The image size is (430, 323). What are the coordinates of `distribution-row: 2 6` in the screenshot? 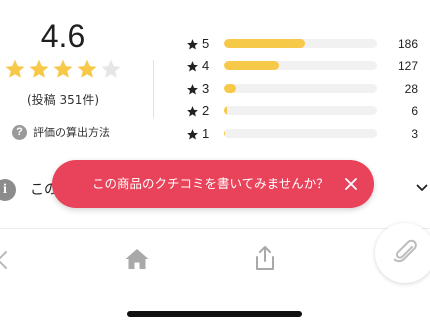 It's located at (304, 112).